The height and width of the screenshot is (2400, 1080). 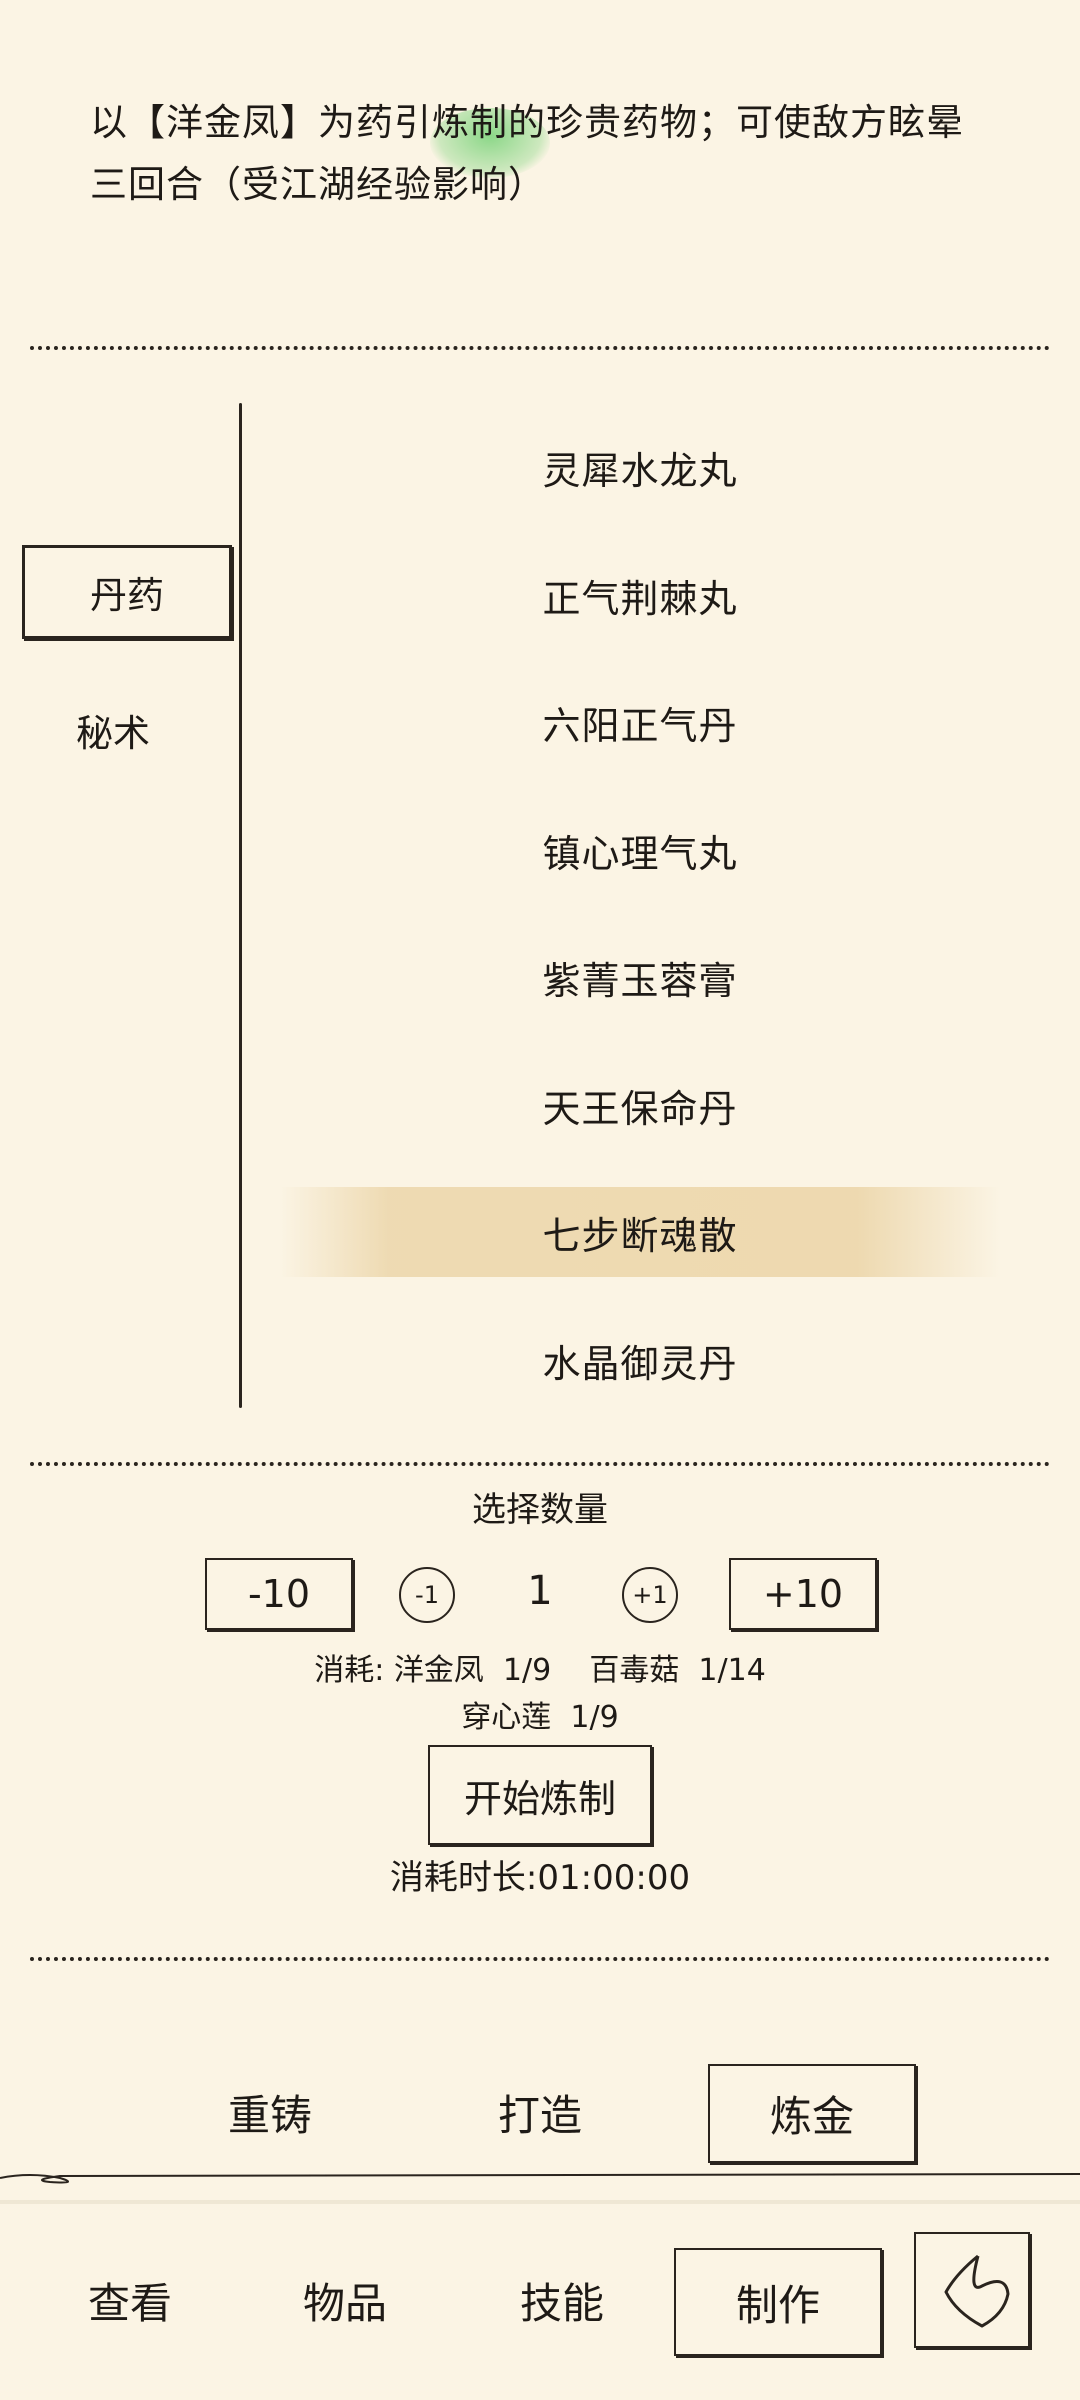 I want to click on tab-reforge: 重铸, so click(x=270, y=2112).